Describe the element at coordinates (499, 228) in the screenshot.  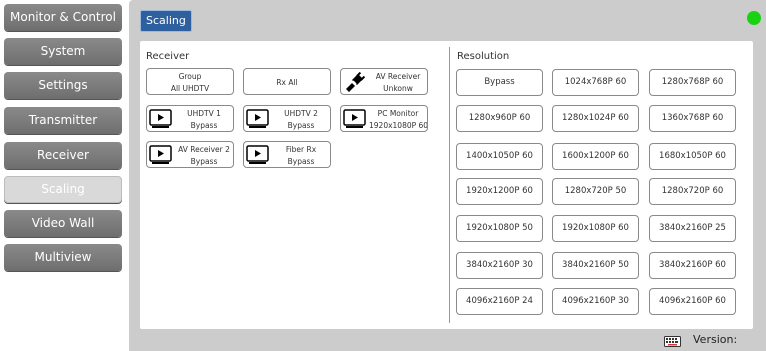
I see `resolution-option: 1920x1080P 50` at that location.